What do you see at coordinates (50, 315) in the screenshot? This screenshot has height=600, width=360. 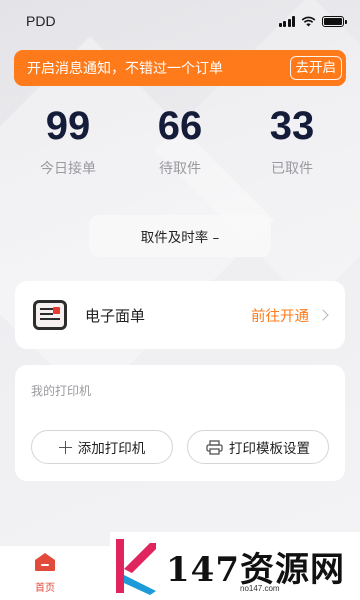 I see `e-waybill-icon` at bounding box center [50, 315].